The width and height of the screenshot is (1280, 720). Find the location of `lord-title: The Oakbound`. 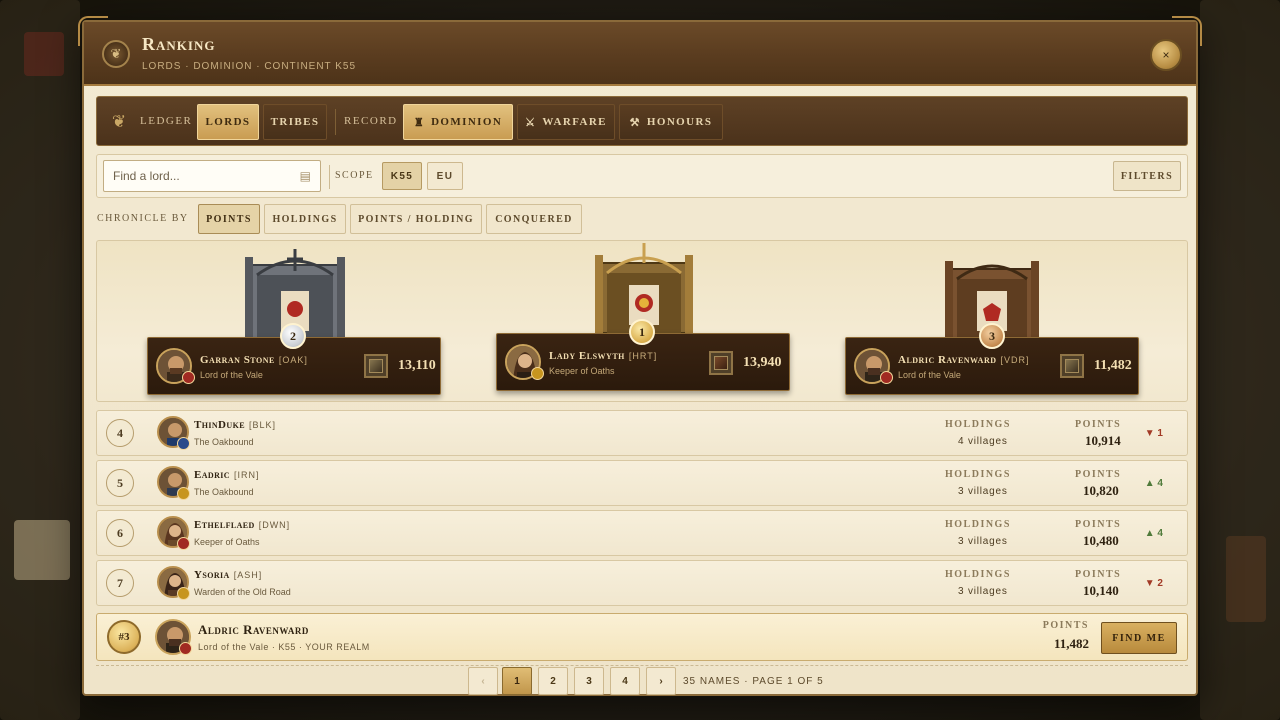

lord-title: The Oakbound is located at coordinates (224, 442).